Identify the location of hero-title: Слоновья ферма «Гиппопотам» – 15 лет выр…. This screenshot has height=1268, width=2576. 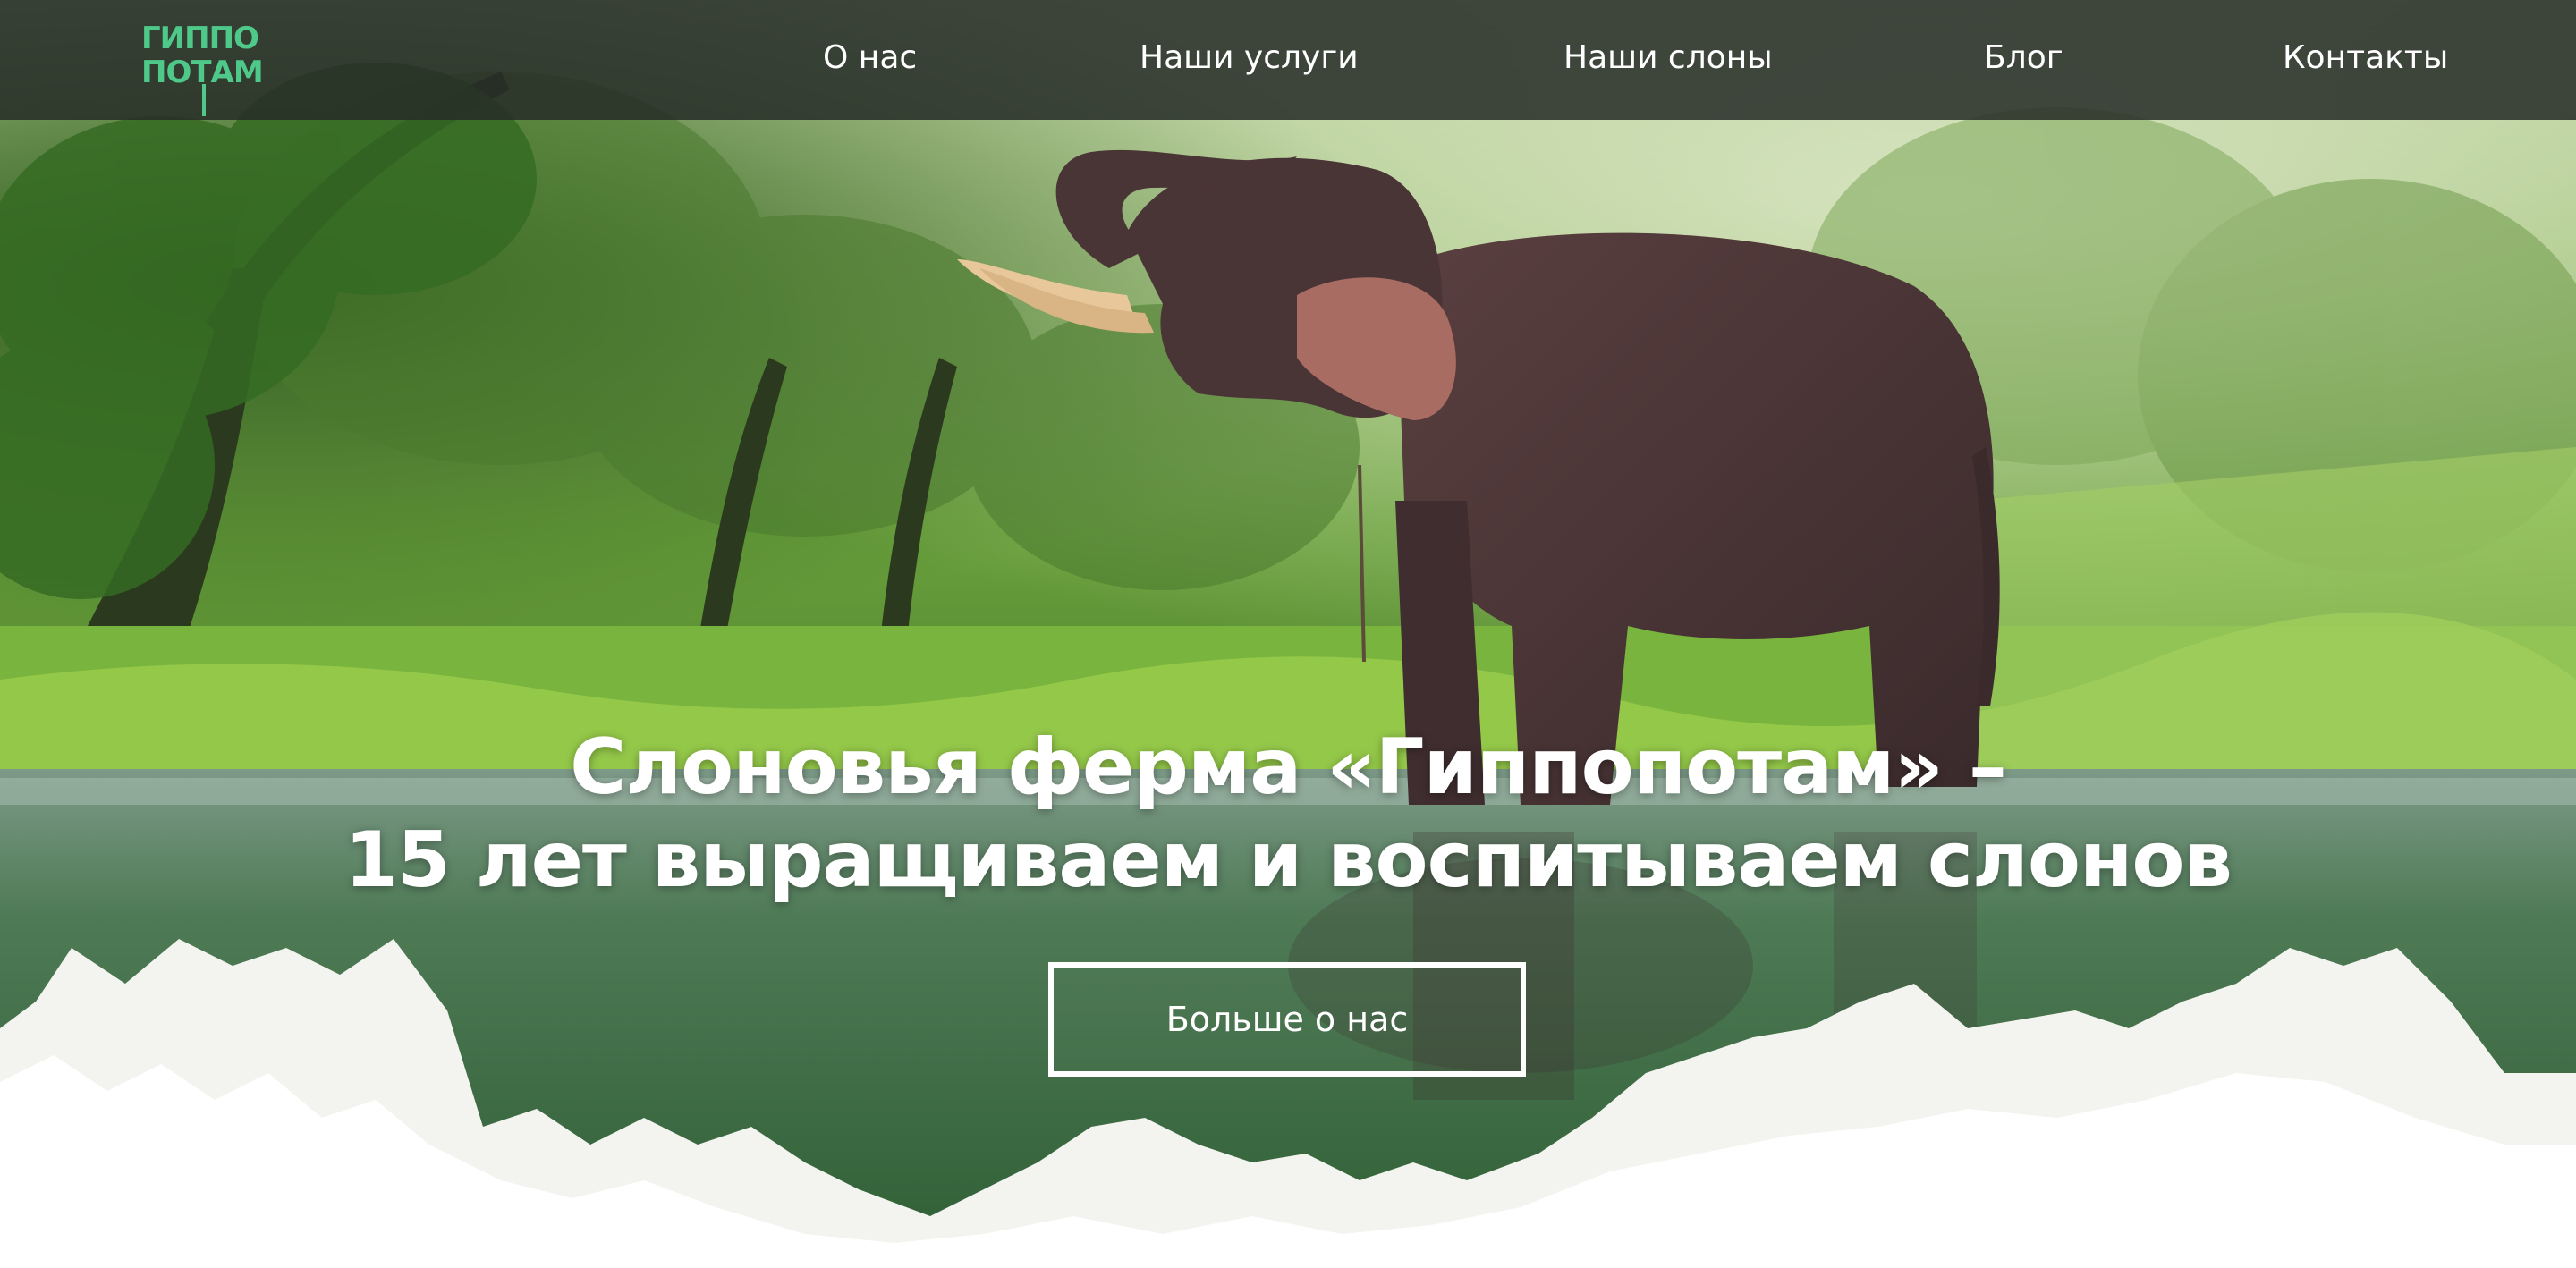
(1288, 814).